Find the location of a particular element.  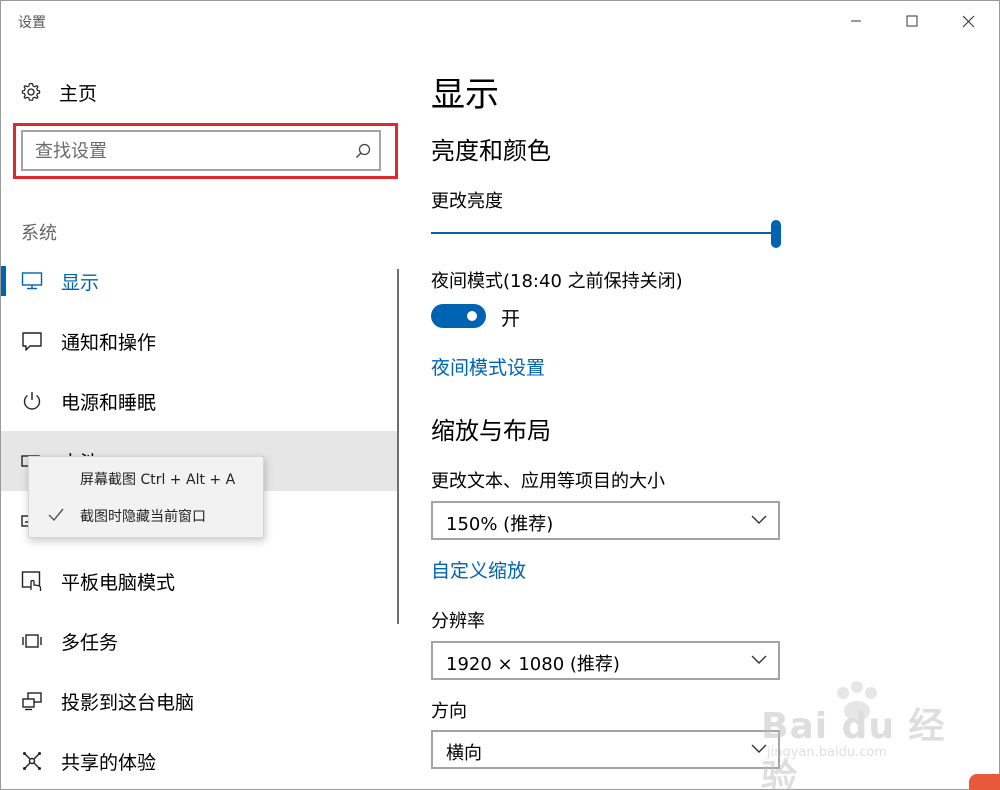

close-button is located at coordinates (968, 21).